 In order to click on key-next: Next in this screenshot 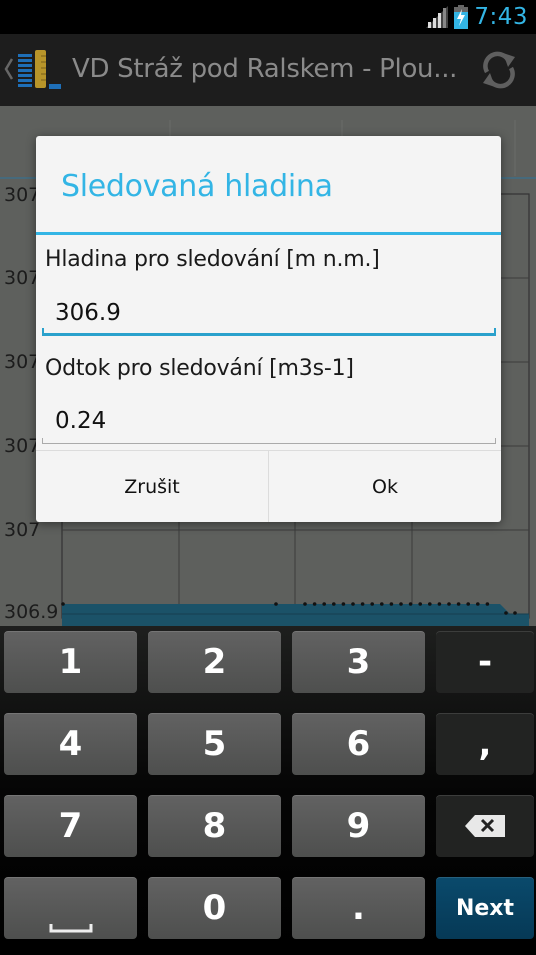, I will do `click(485, 908)`.